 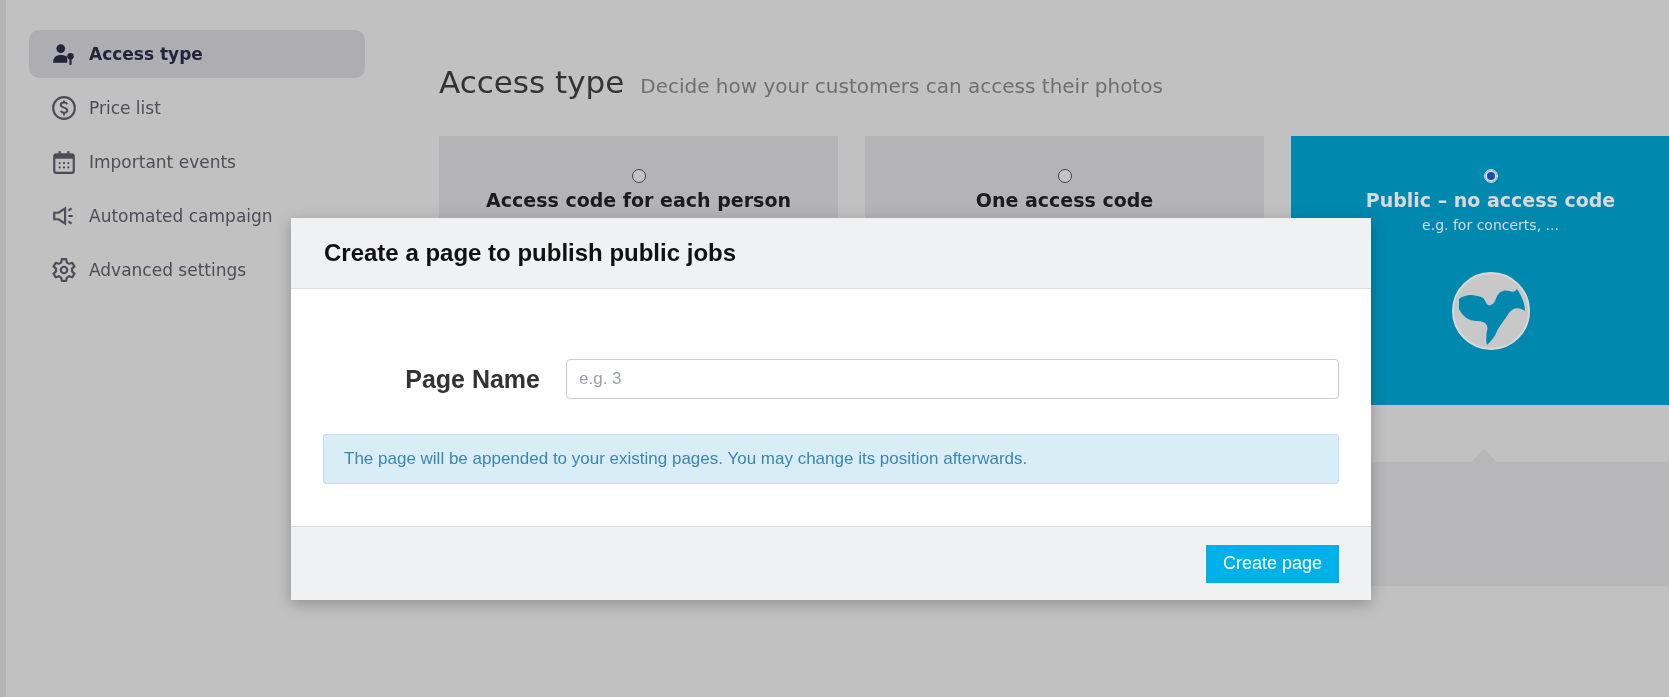 What do you see at coordinates (1490, 200) in the screenshot?
I see `option-title: Public – no access code` at bounding box center [1490, 200].